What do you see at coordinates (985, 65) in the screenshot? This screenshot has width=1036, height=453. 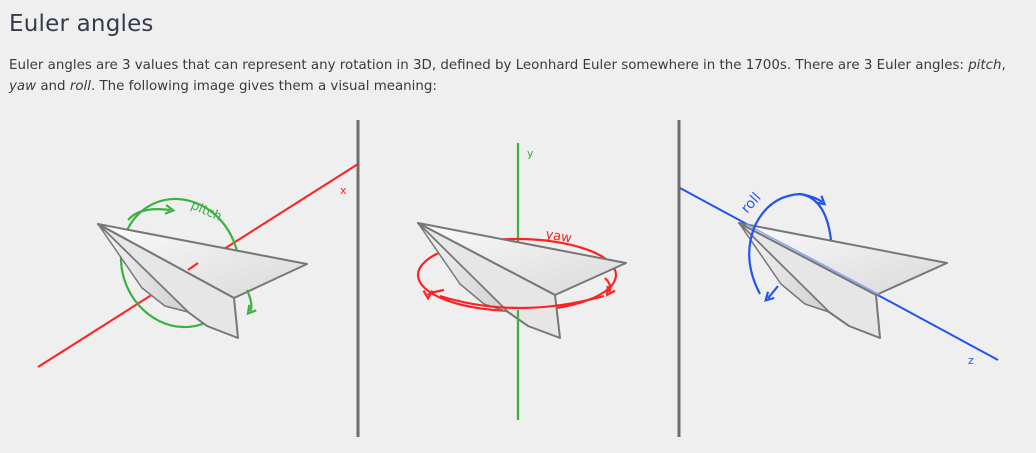 I see `pitch-term: pitch` at bounding box center [985, 65].